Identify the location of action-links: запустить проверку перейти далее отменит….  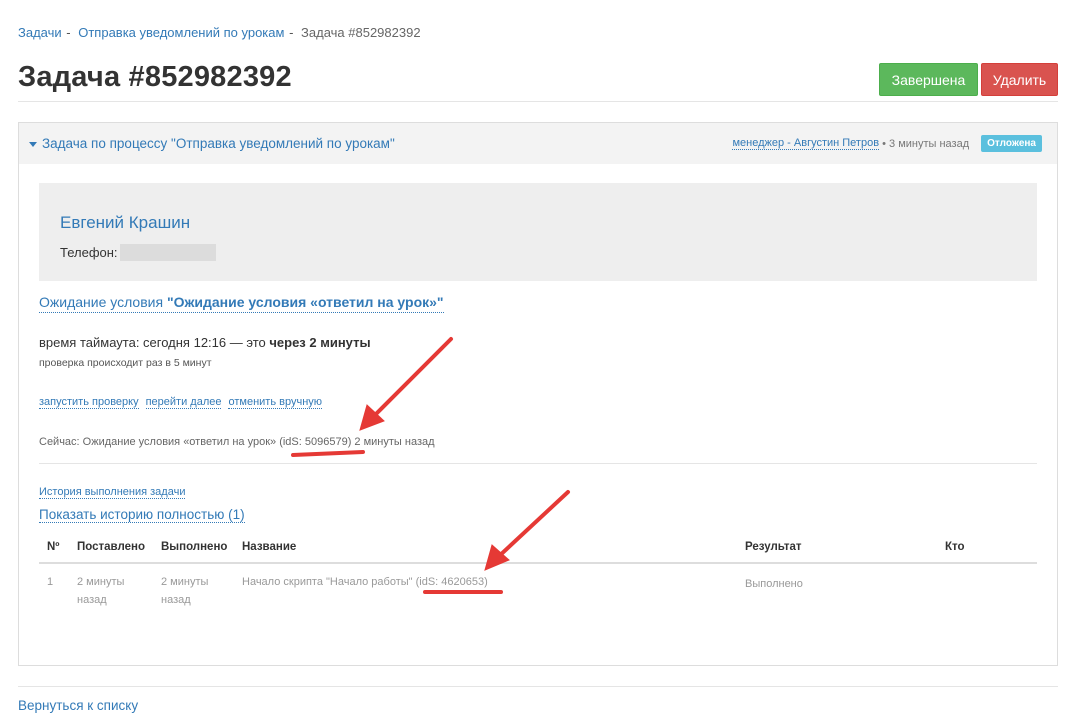
(181, 402).